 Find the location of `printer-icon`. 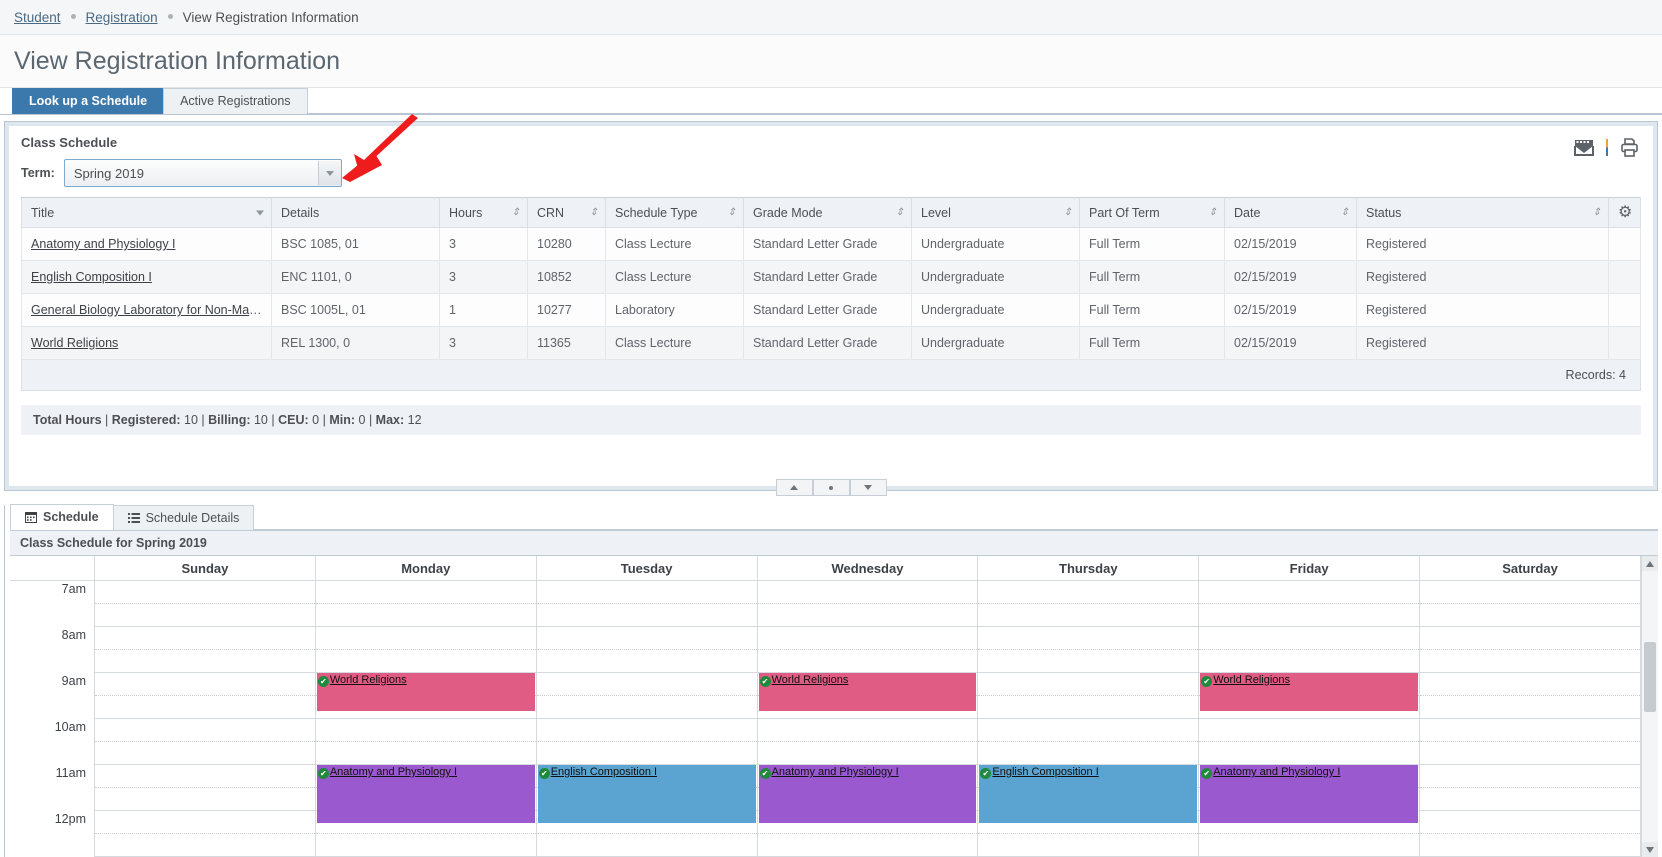

printer-icon is located at coordinates (1629, 147).